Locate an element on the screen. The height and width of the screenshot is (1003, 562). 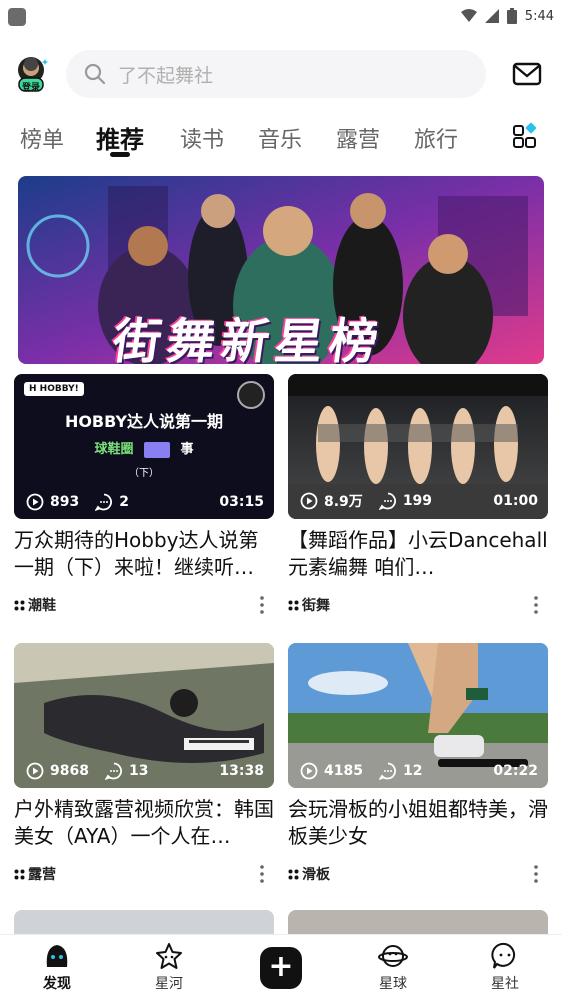
comment-count: 199 is located at coordinates (417, 501).